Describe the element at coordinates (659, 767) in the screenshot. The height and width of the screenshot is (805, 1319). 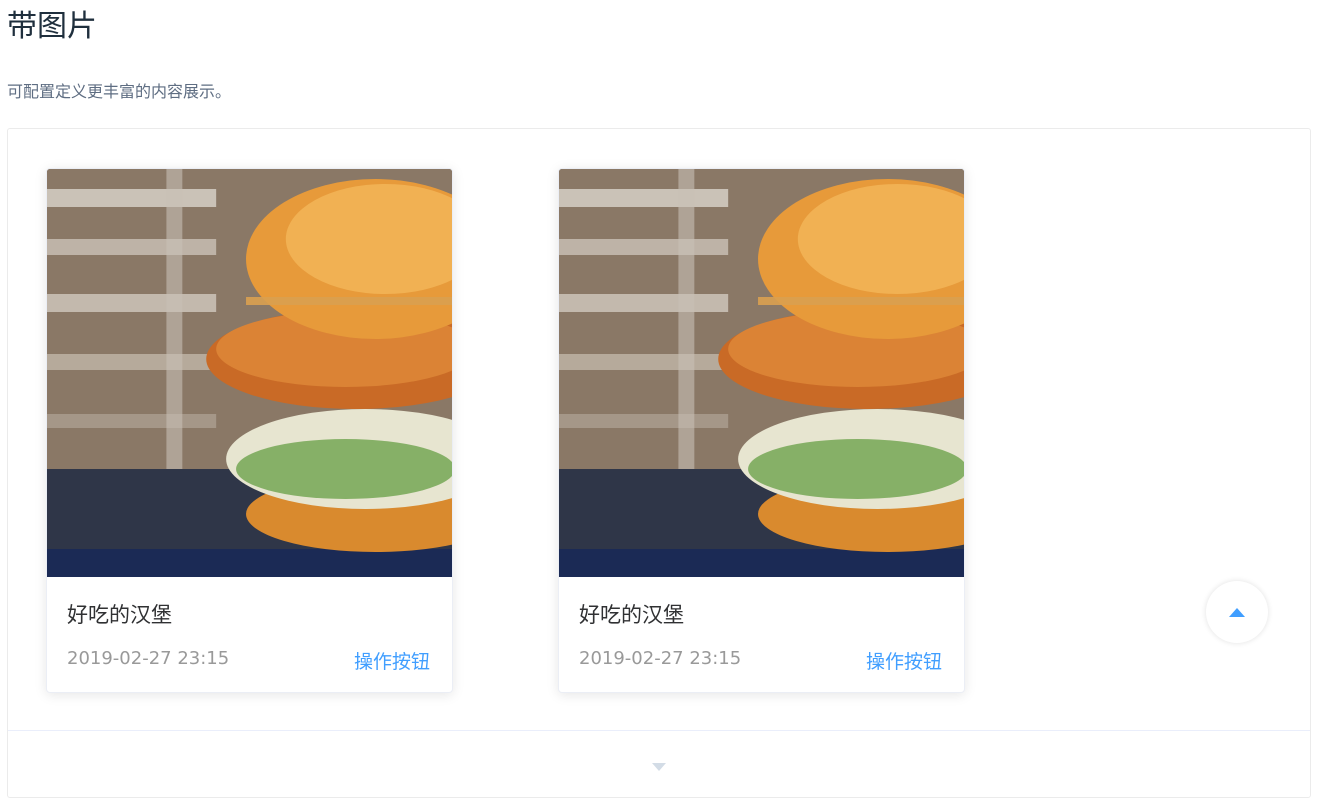
I see `caret-down-icon` at that location.